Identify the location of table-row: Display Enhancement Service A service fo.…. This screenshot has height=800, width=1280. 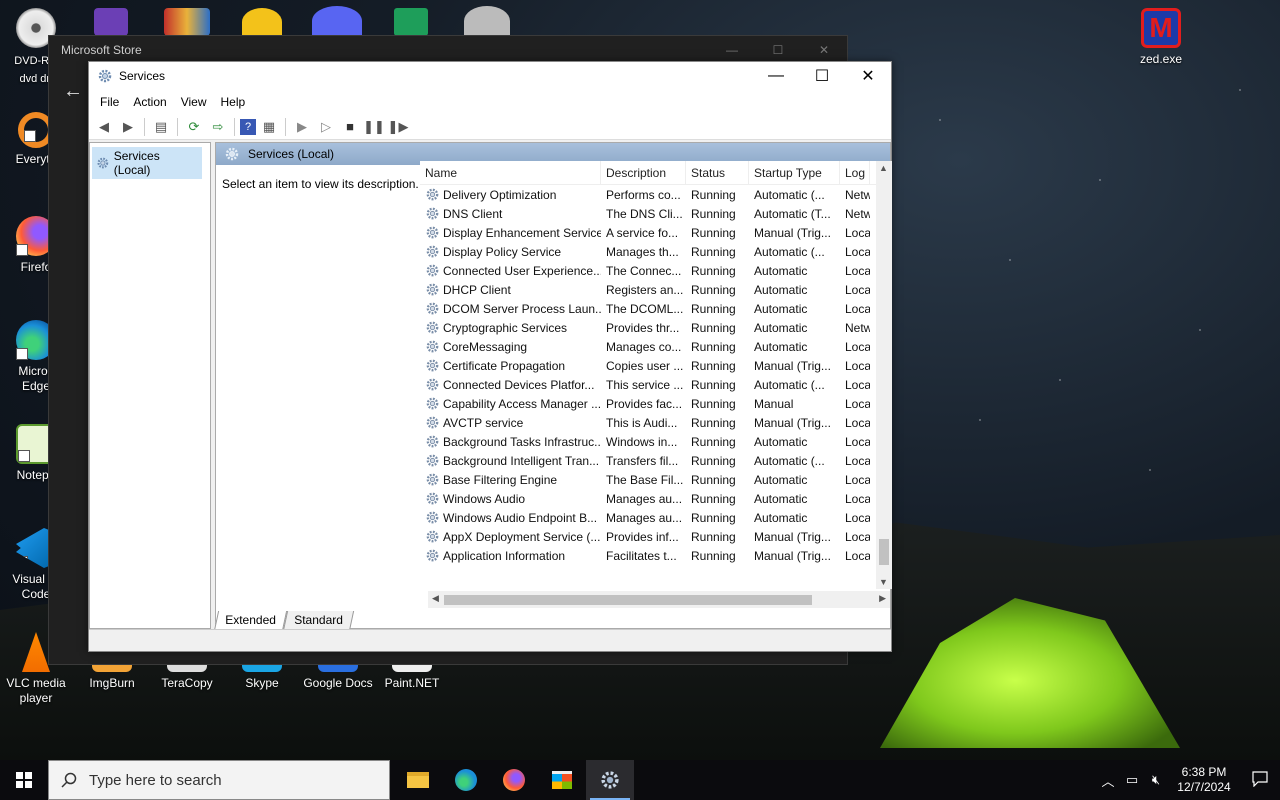
(656, 232).